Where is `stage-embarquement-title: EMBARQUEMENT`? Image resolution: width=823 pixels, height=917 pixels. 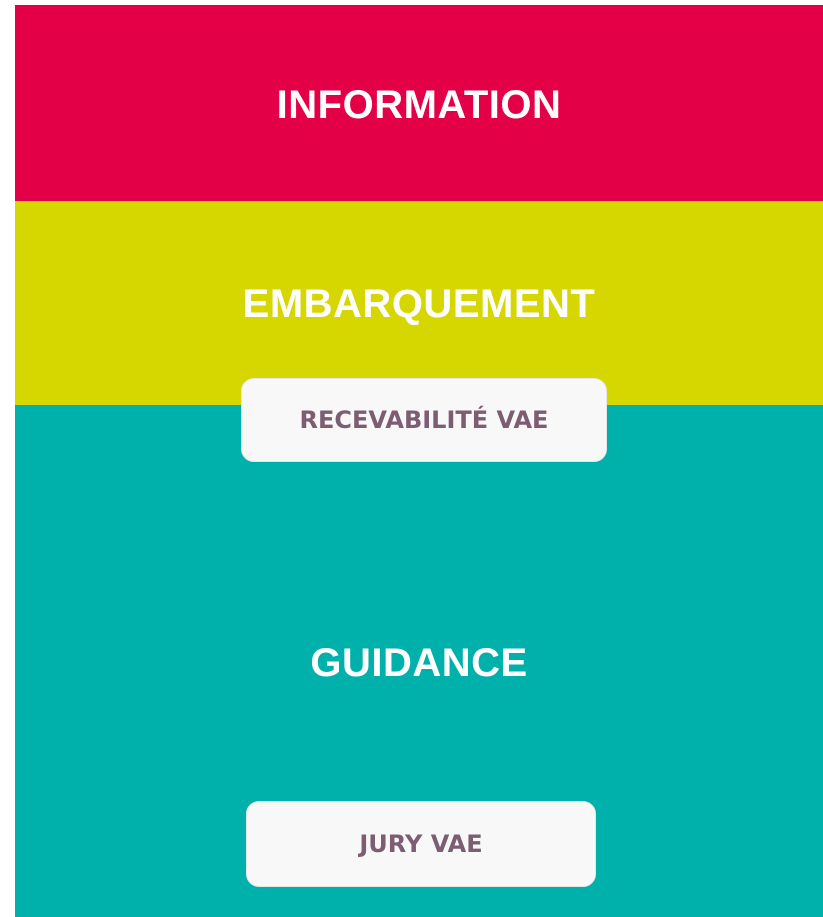
stage-embarquement-title: EMBARQUEMENT is located at coordinates (419, 304).